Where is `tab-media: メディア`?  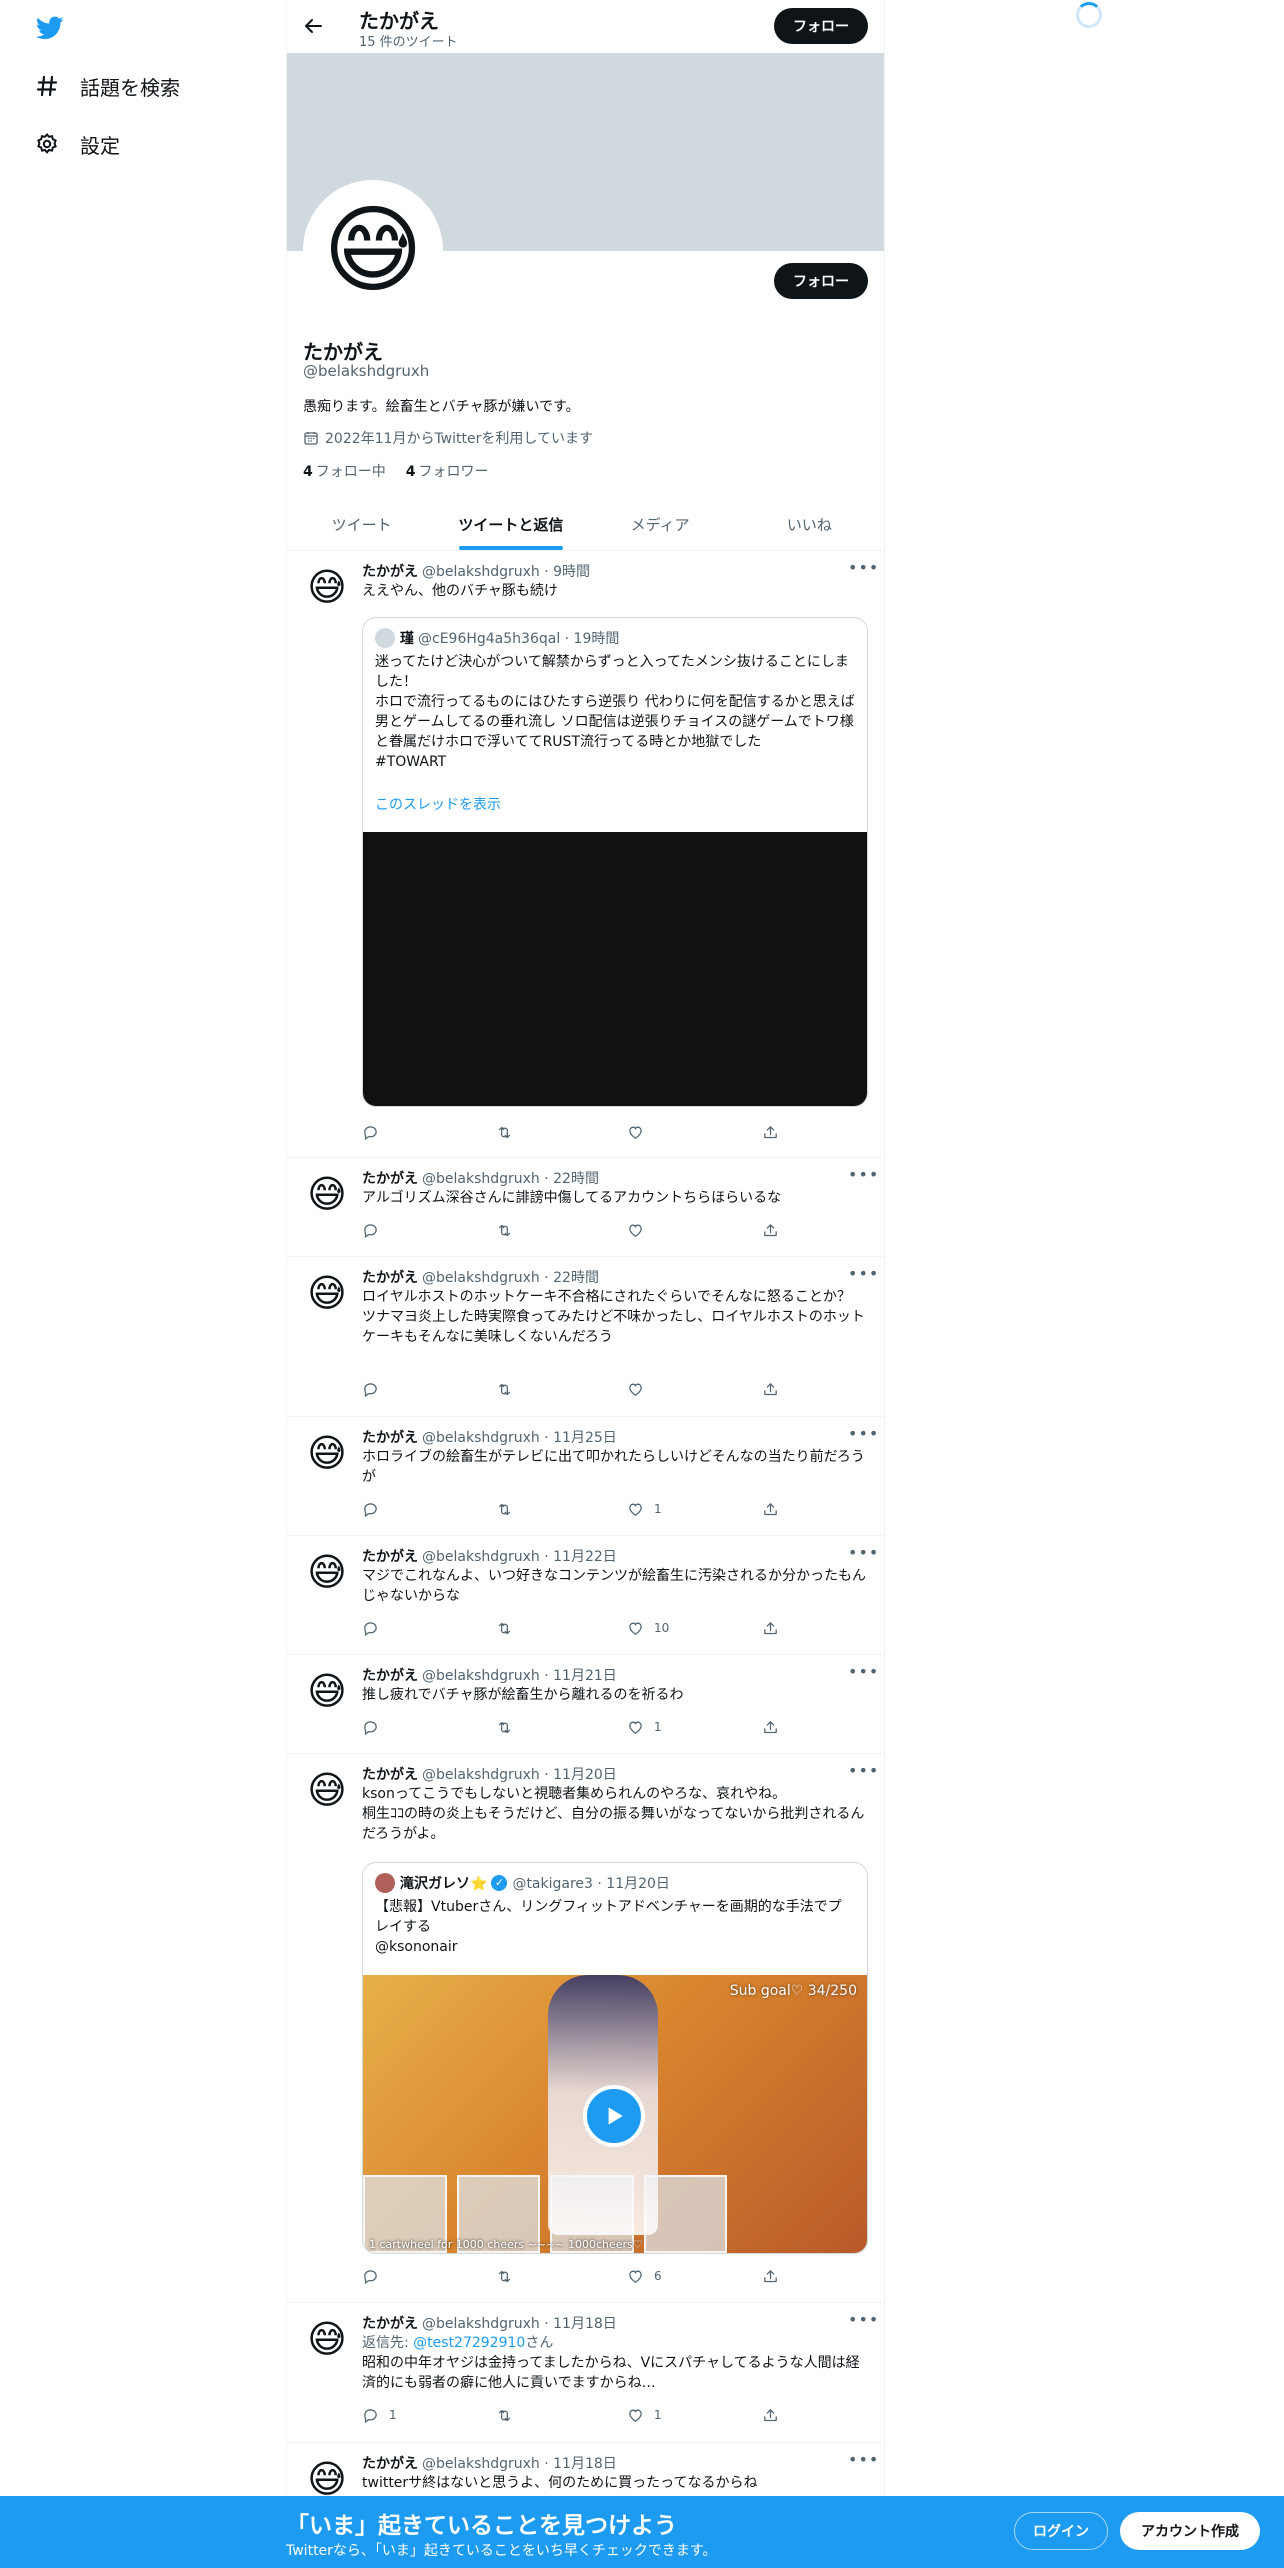 tab-media: メディア is located at coordinates (660, 524).